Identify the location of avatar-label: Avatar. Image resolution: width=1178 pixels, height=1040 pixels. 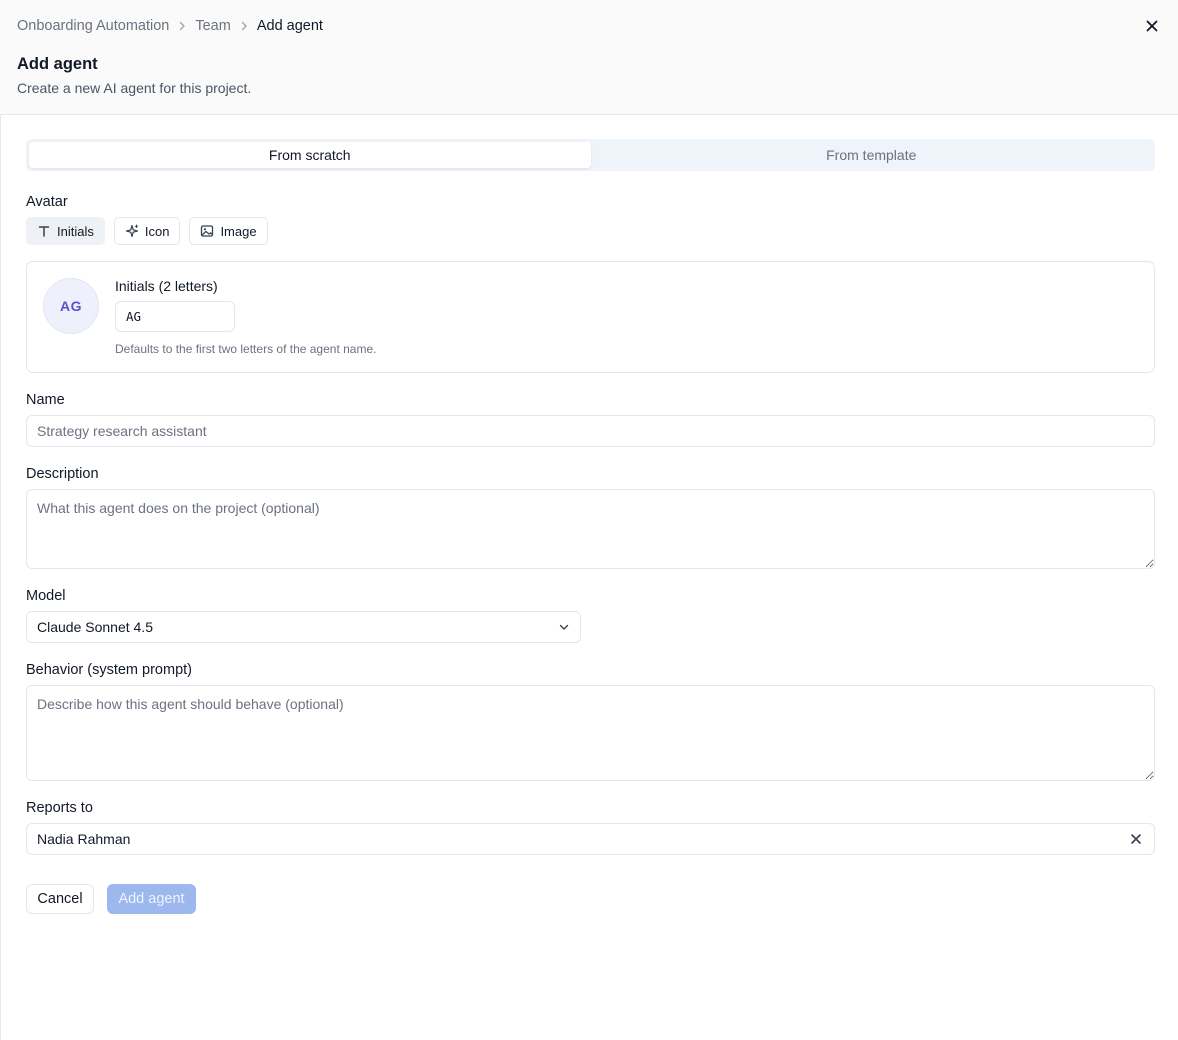
(47, 202).